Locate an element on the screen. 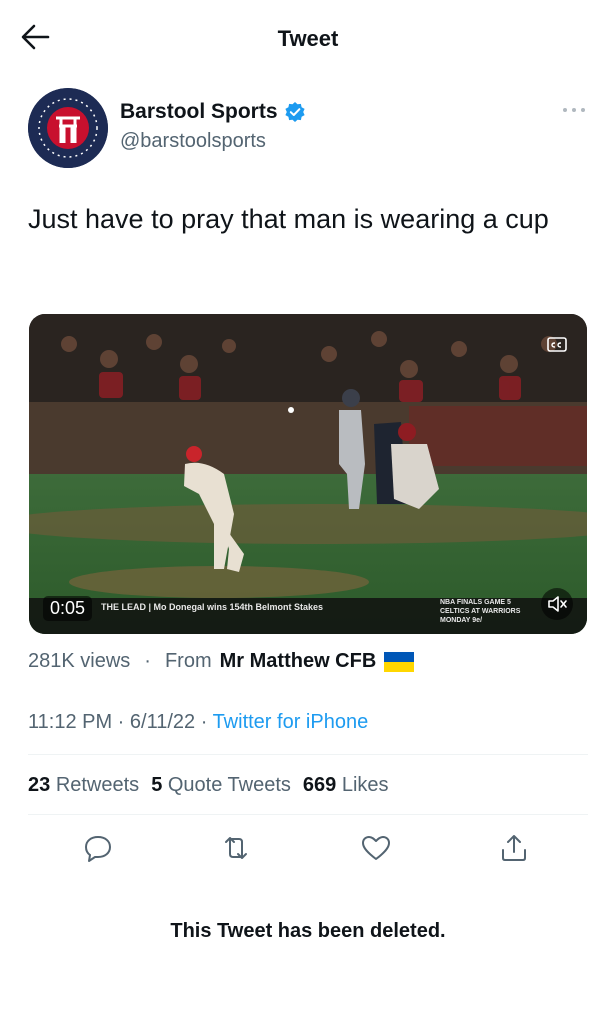 This screenshot has height=1024, width=616. views-row: 281K views · From Mr Matthew CFB is located at coordinates (221, 661).